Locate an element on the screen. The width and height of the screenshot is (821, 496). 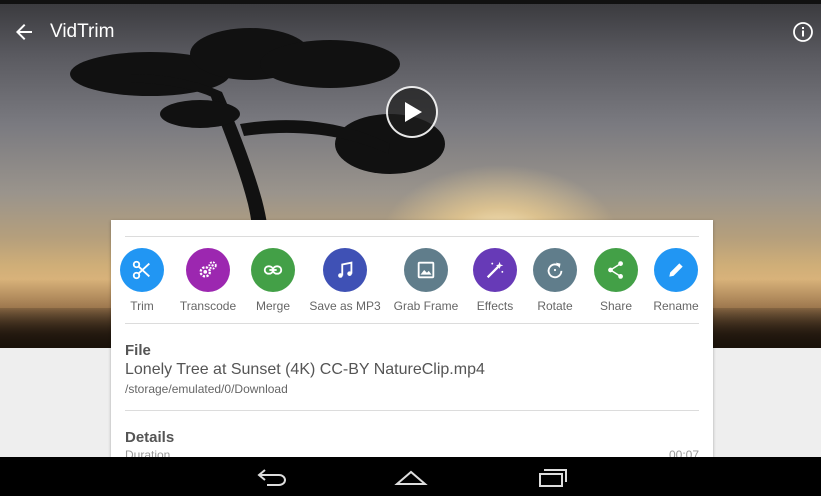
save-mp3-icon-circle is located at coordinates (345, 270).